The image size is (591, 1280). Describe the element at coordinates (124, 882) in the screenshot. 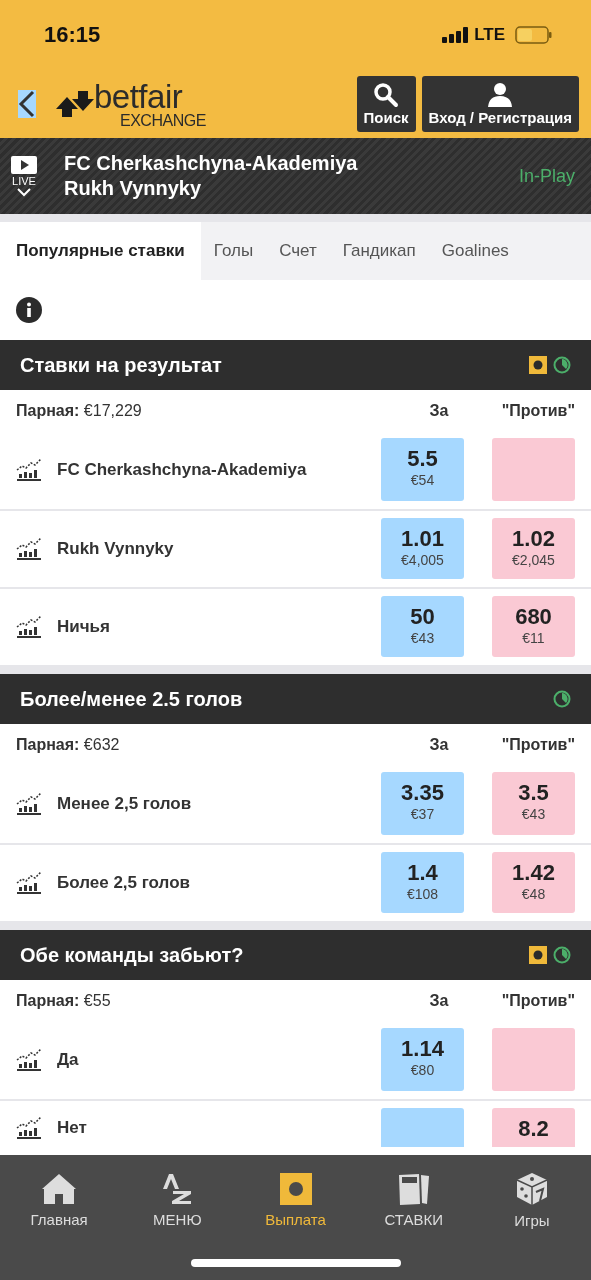

I see `runner-name: Более 2,5 голов` at that location.